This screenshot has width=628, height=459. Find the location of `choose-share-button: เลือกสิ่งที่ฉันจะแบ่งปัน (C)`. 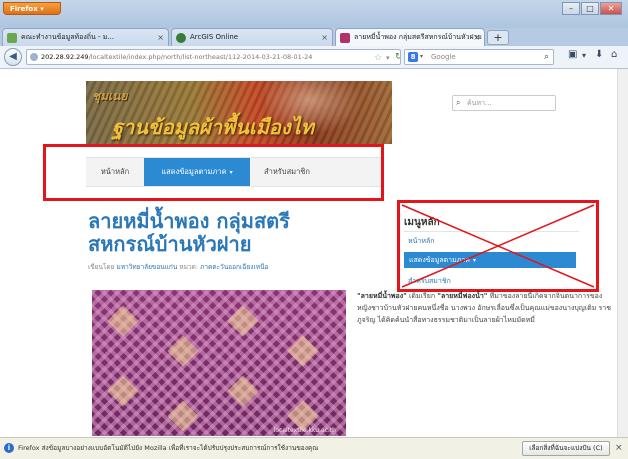

choose-share-button: เลือกสิ่งที่ฉันจะแบ่งปัน (C) is located at coordinates (566, 448).